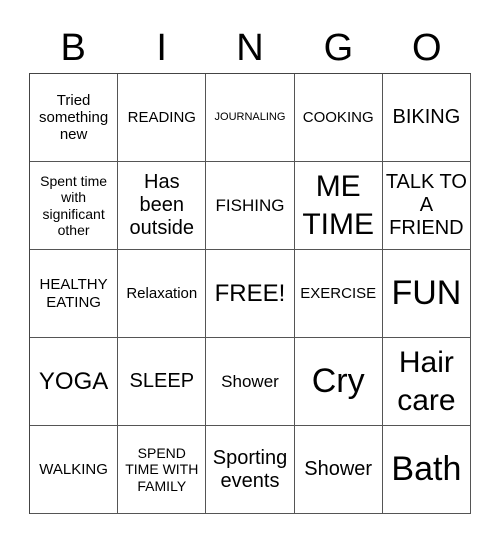 The image size is (500, 544). Describe the element at coordinates (162, 118) in the screenshot. I see `bingo-cell: READING` at that location.